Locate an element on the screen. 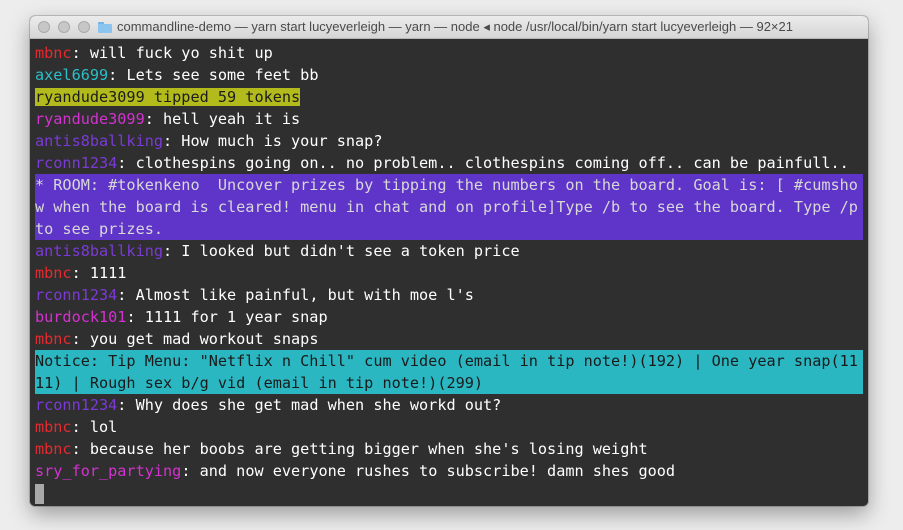 This screenshot has width=903, height=530. window-controls is located at coordinates (64, 27).